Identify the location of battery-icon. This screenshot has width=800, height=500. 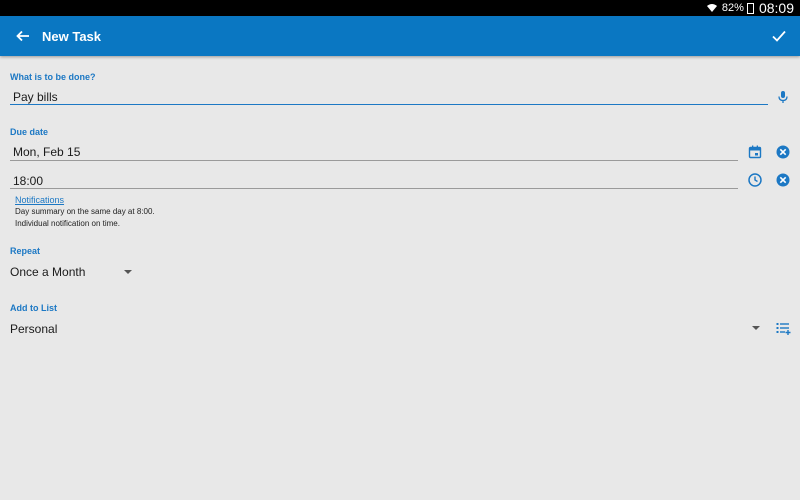
(750, 8).